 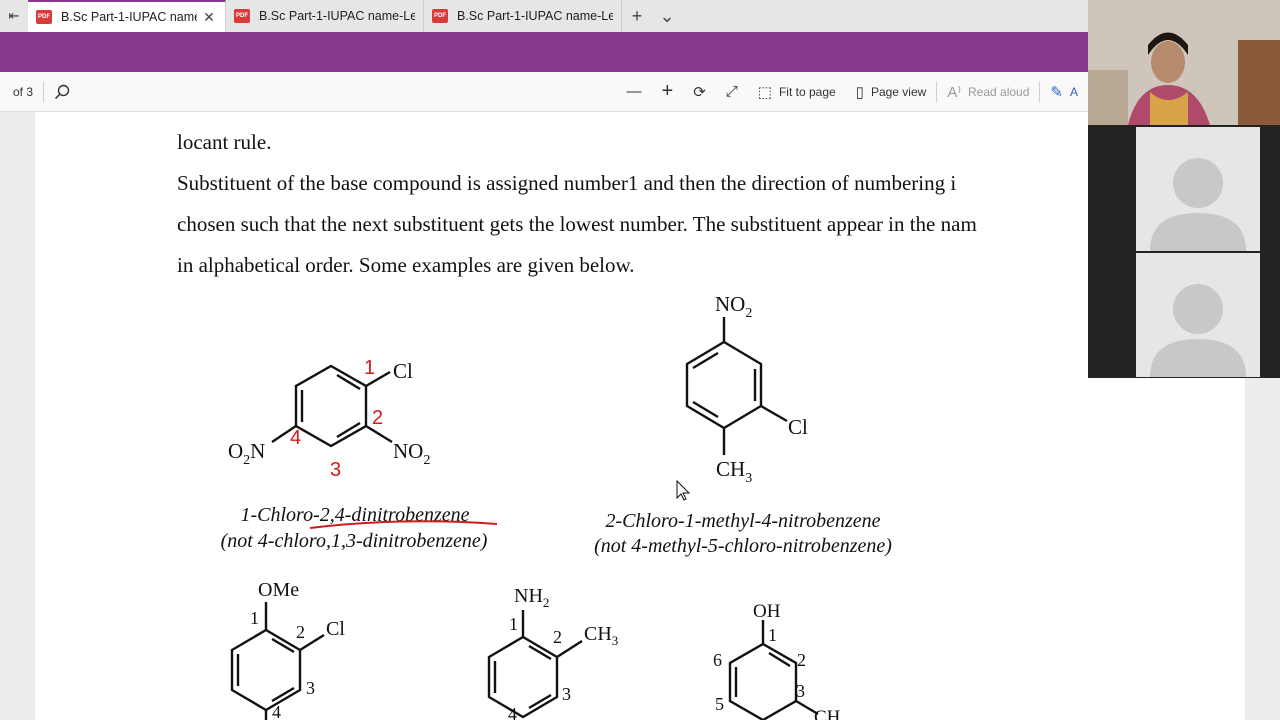 I want to click on annotation: 1, so click(x=369, y=368).